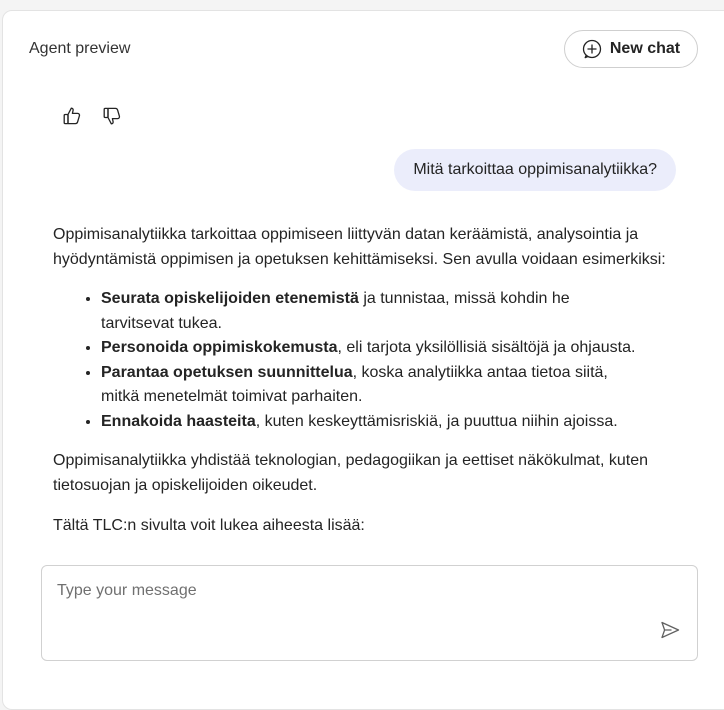 This screenshot has width=724, height=710. I want to click on send-button, so click(670, 632).